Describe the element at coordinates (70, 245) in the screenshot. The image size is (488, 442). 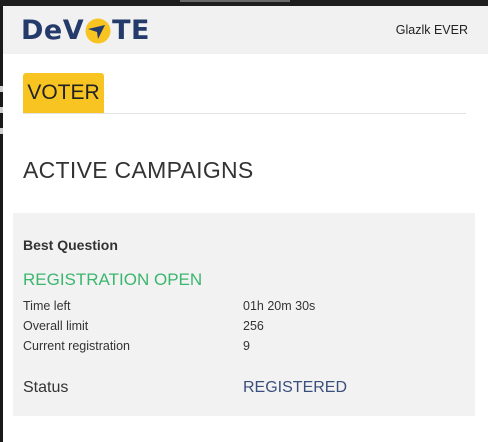
I see `campaign-question: Best Question` at that location.